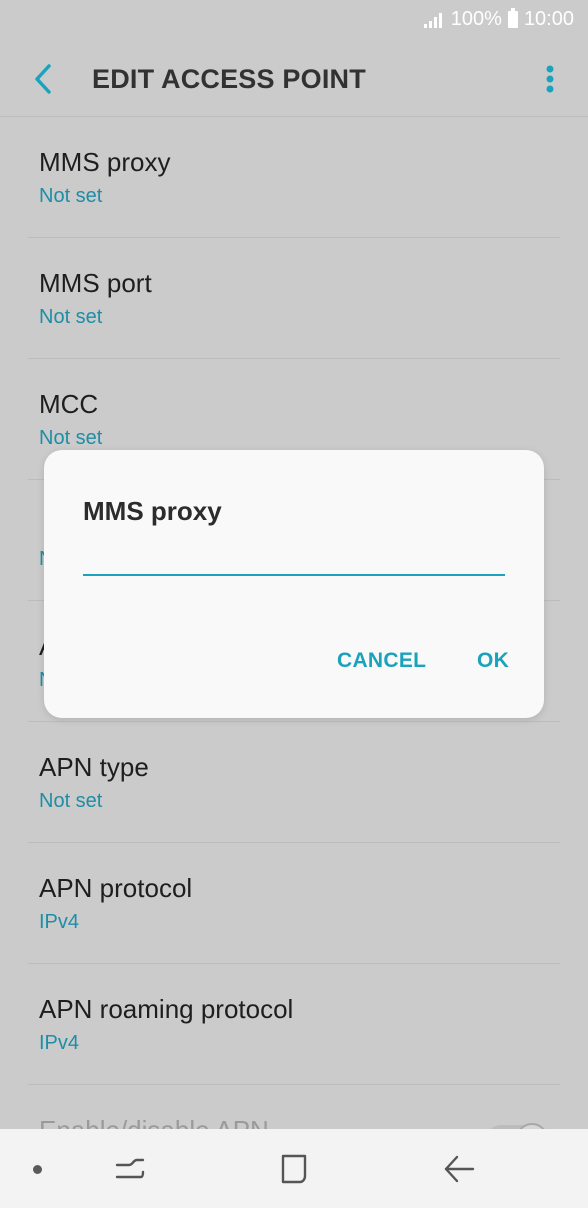 The width and height of the screenshot is (588, 1208). I want to click on battery-icon, so click(512, 18).